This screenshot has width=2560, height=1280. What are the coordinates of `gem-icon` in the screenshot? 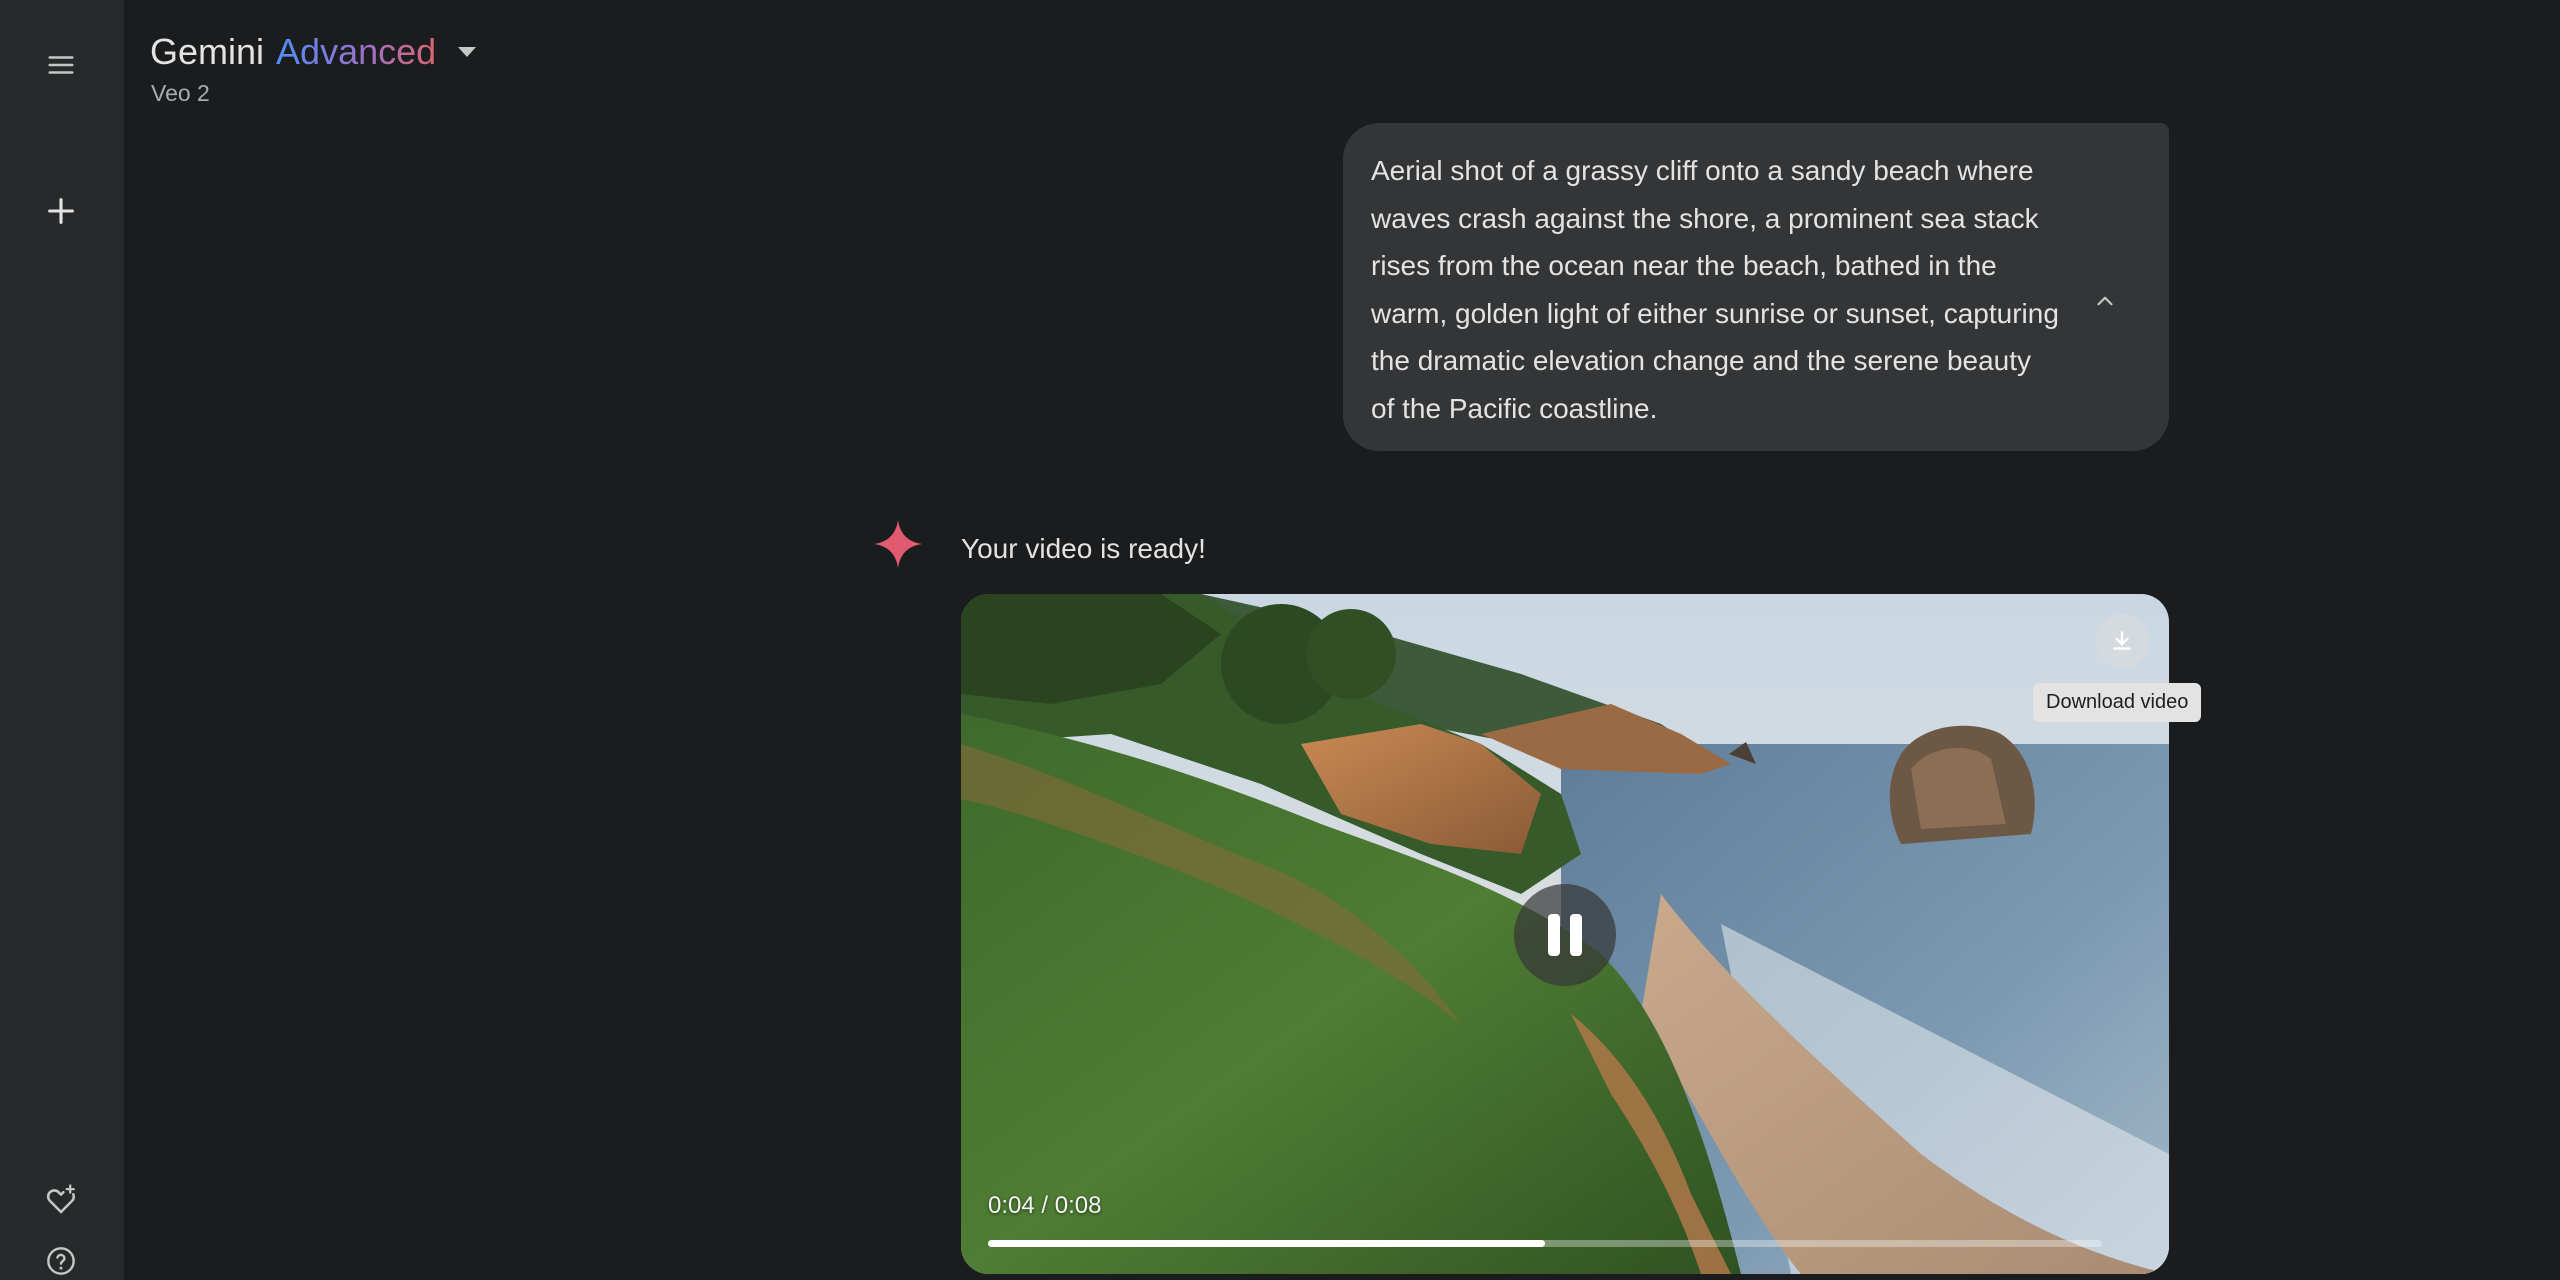 It's located at (61, 1199).